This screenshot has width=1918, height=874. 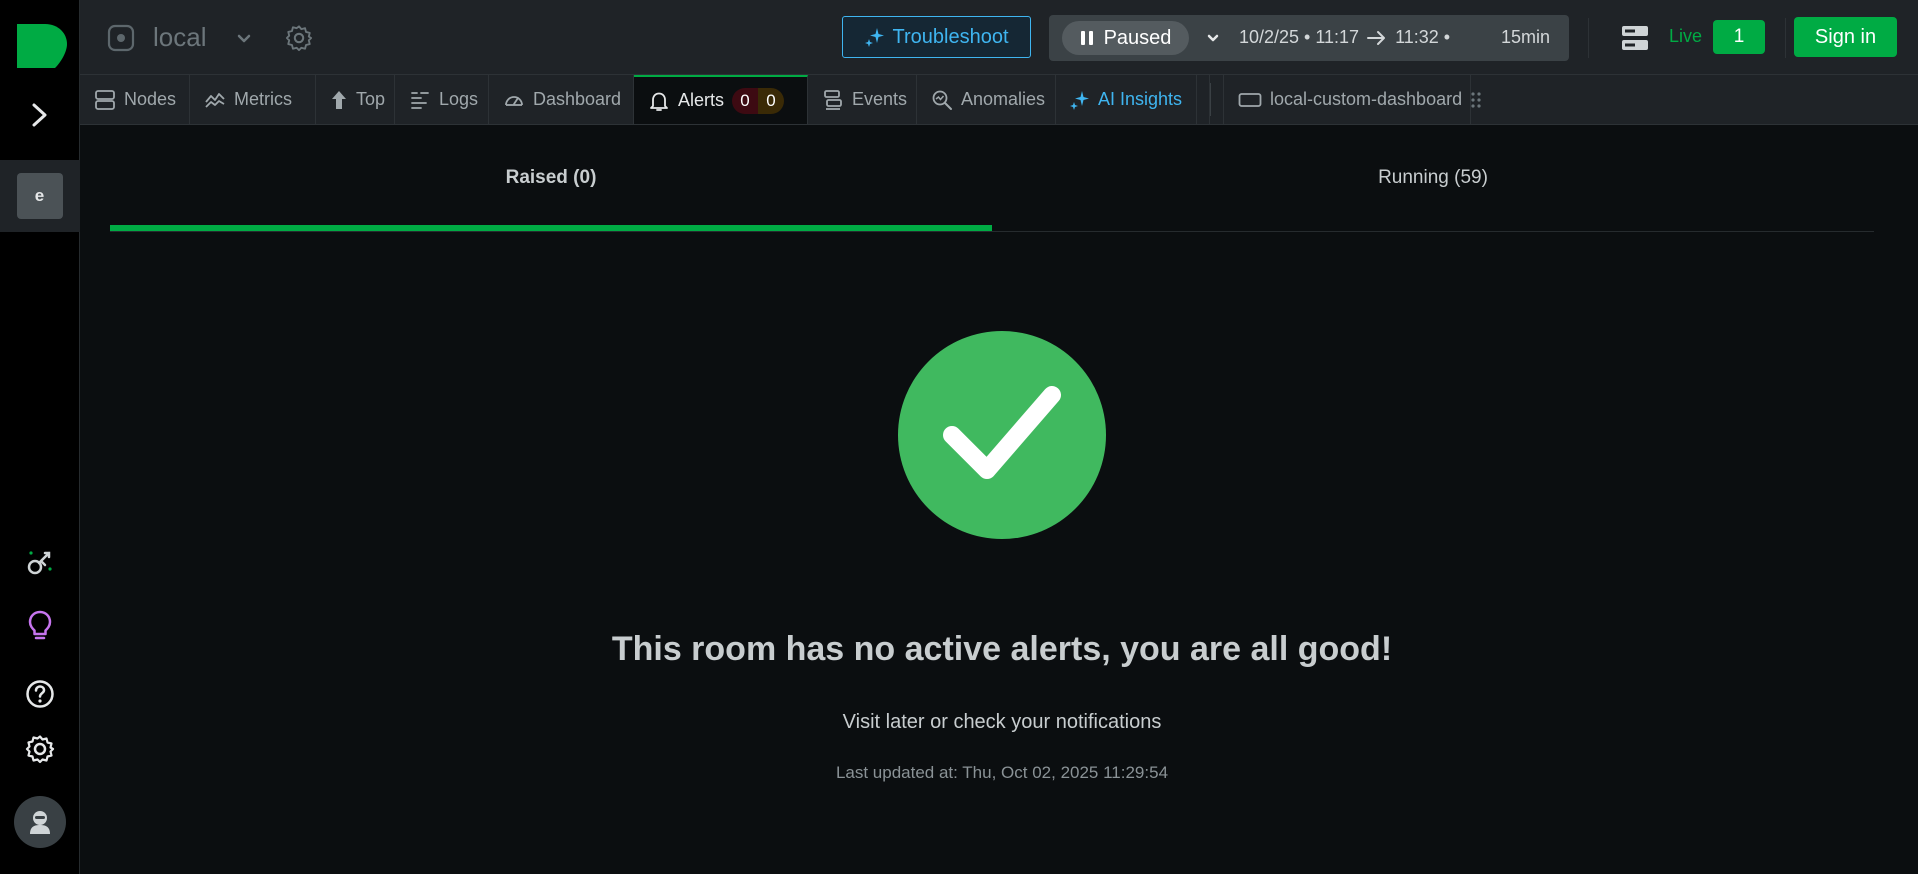 What do you see at coordinates (150, 99) in the screenshot?
I see `tab-label: Nodes` at bounding box center [150, 99].